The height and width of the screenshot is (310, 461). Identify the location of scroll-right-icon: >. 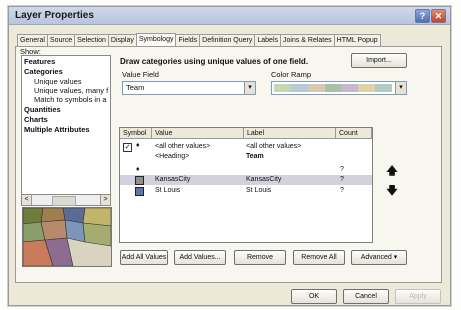
(105, 200).